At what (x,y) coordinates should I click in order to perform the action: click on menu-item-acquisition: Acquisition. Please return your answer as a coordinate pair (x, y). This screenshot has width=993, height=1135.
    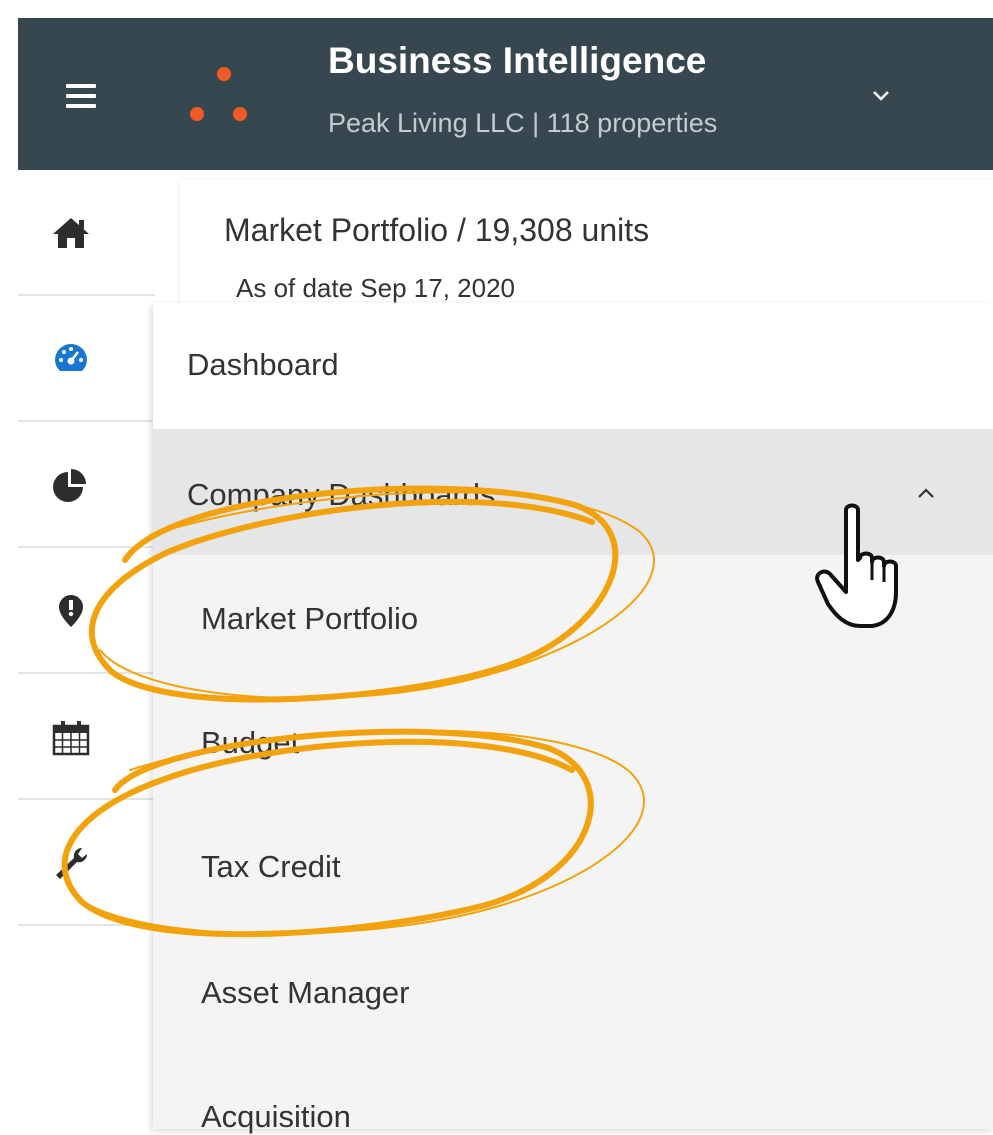
    Looking at the image, I should click on (573, 1096).